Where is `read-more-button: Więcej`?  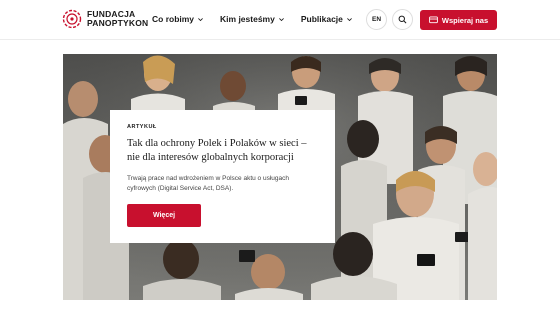
read-more-button: Więcej is located at coordinates (164, 215).